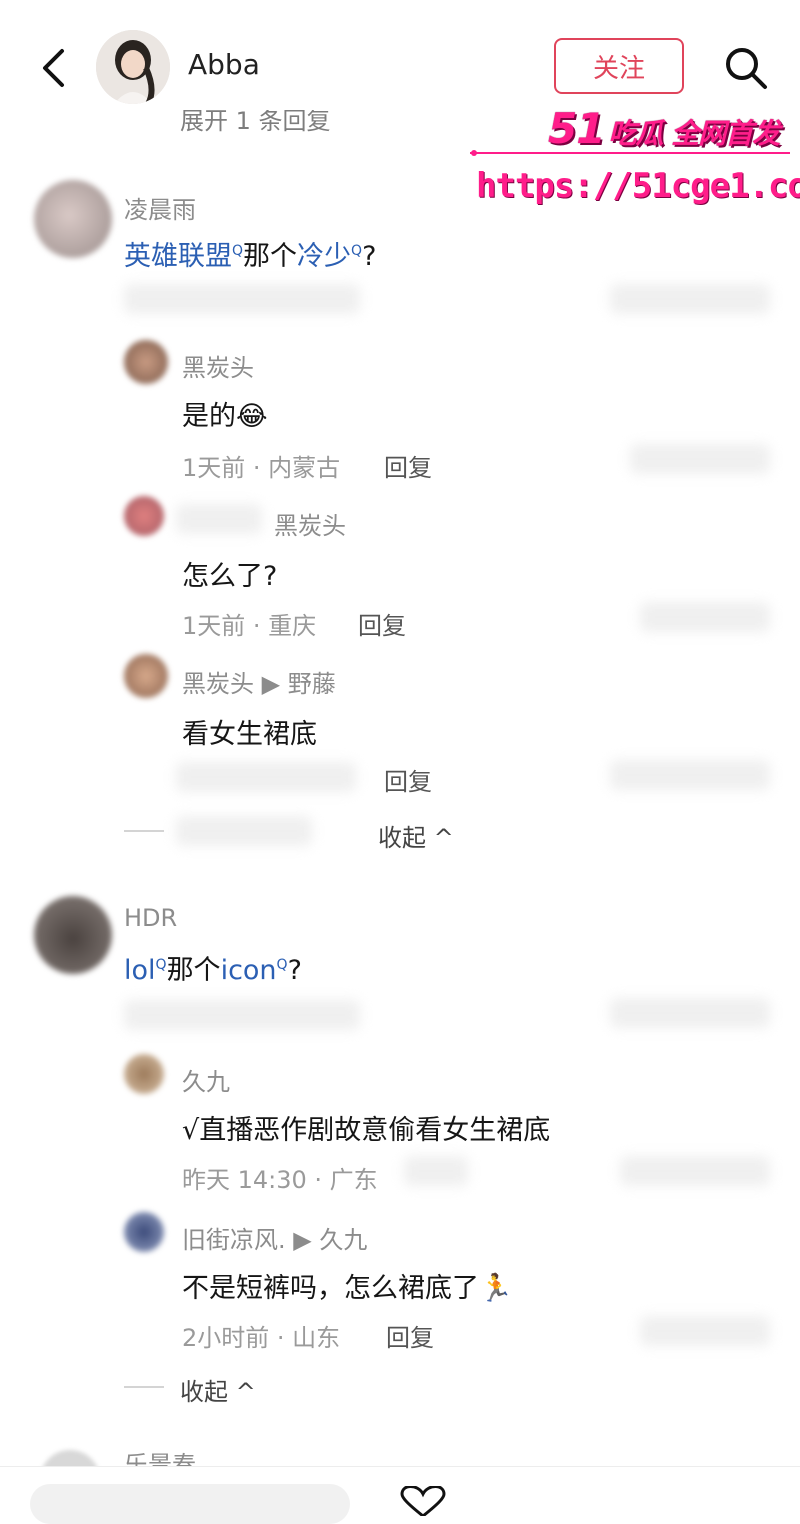 Image resolution: width=800 pixels, height=1524 pixels. I want to click on follow-button: 关注, so click(619, 66).